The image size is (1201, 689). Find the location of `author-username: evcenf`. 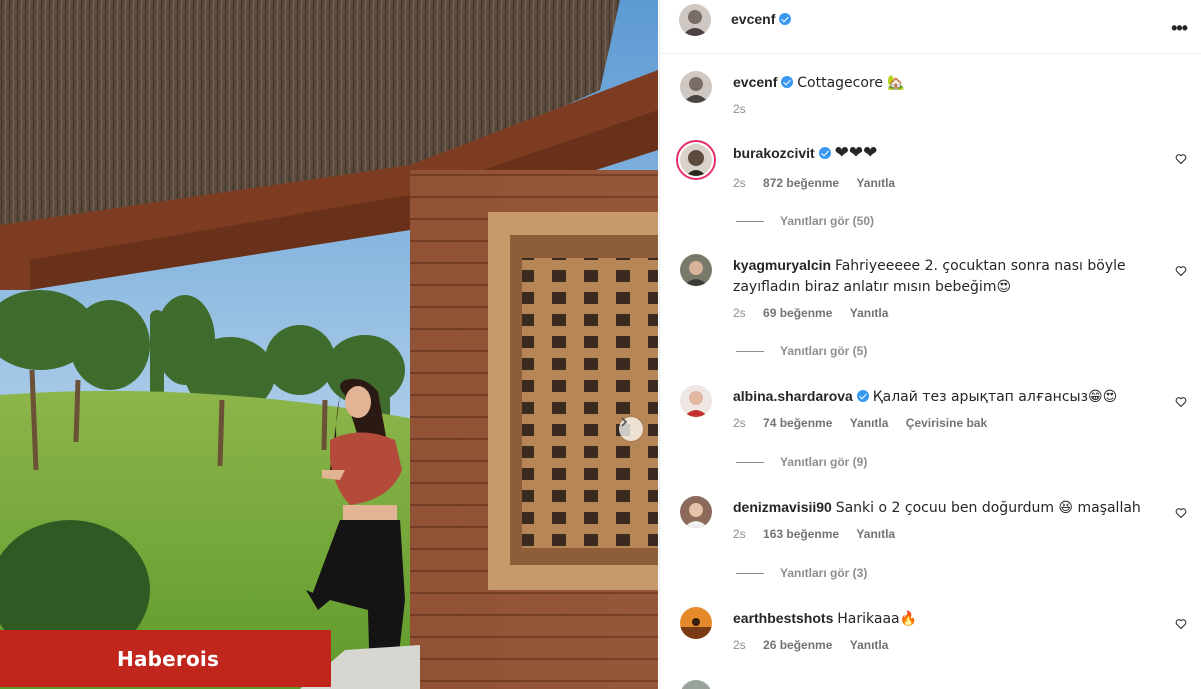

author-username: evcenf is located at coordinates (753, 19).